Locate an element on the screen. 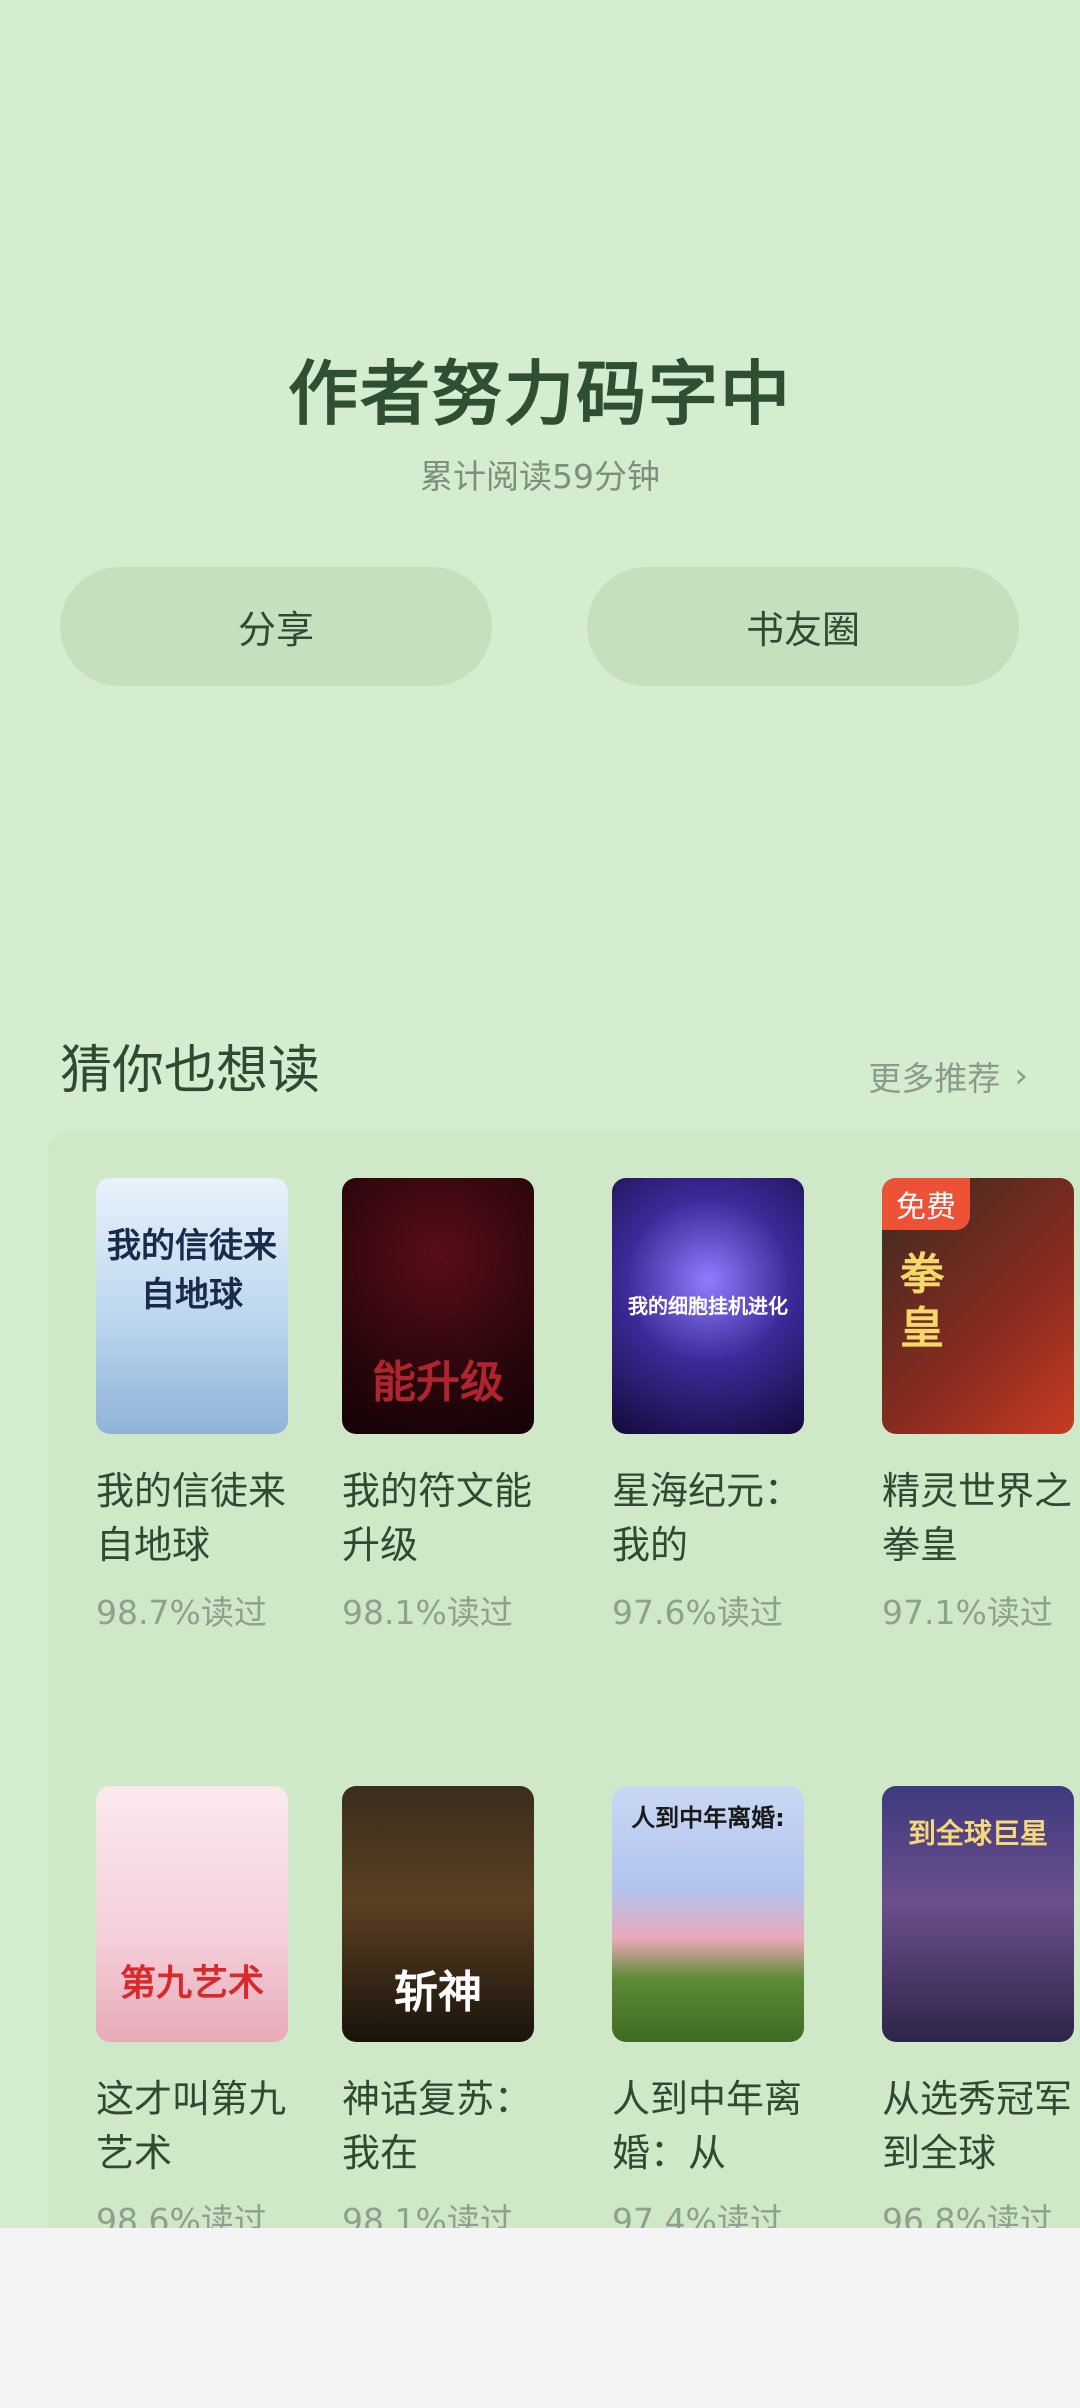 The height and width of the screenshot is (2408, 1080). book-cover: 人到中年离婚: is located at coordinates (708, 1914).